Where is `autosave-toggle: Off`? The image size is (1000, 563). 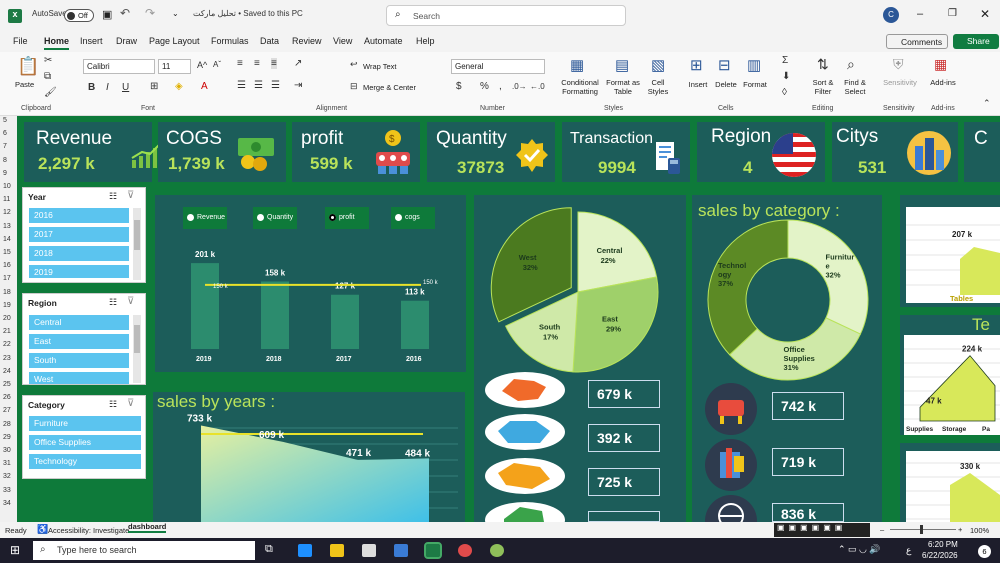
autosave-toggle: Off is located at coordinates (79, 15).